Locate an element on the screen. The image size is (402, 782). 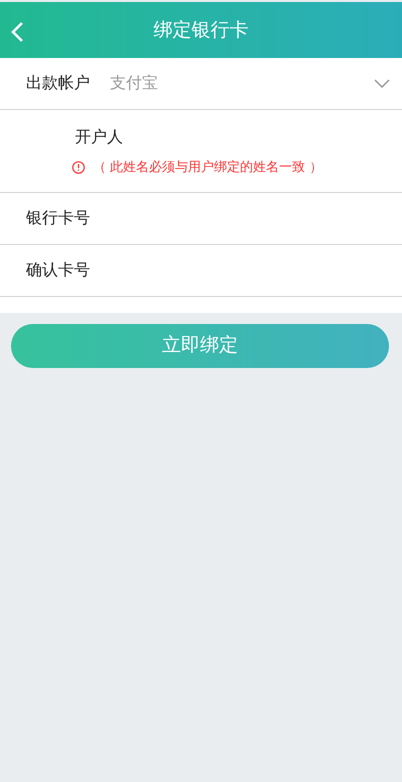
chevron-down-icon is located at coordinates (382, 83).